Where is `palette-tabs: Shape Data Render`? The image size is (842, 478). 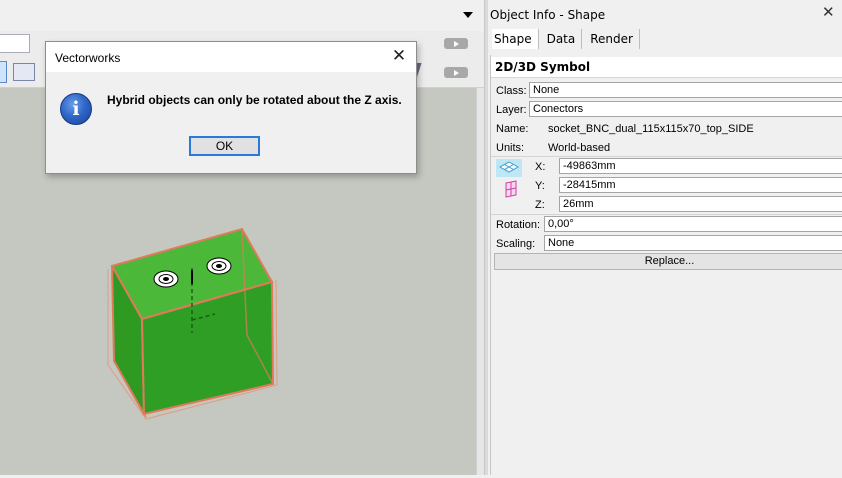 palette-tabs: Shape Data Render is located at coordinates (569, 40).